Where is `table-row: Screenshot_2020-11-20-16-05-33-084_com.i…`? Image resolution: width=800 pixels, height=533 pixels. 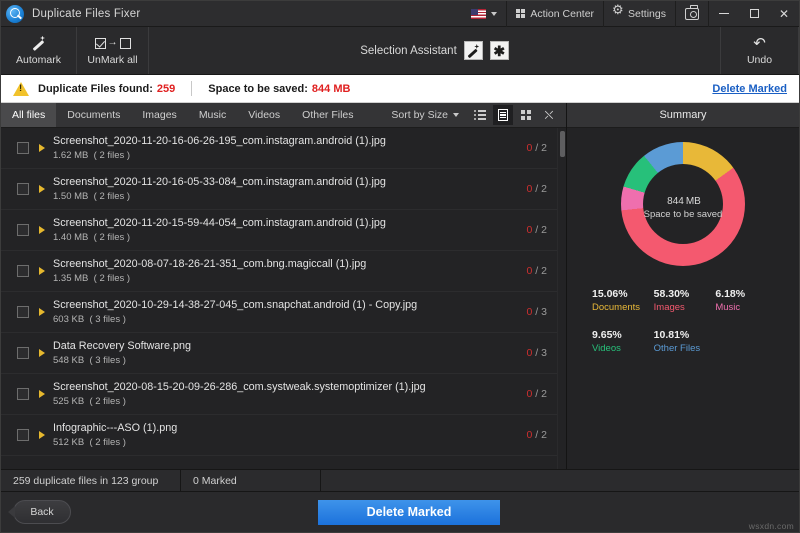
table-row: Screenshot_2020-11-20-16-05-33-084_com.i… is located at coordinates (279, 189).